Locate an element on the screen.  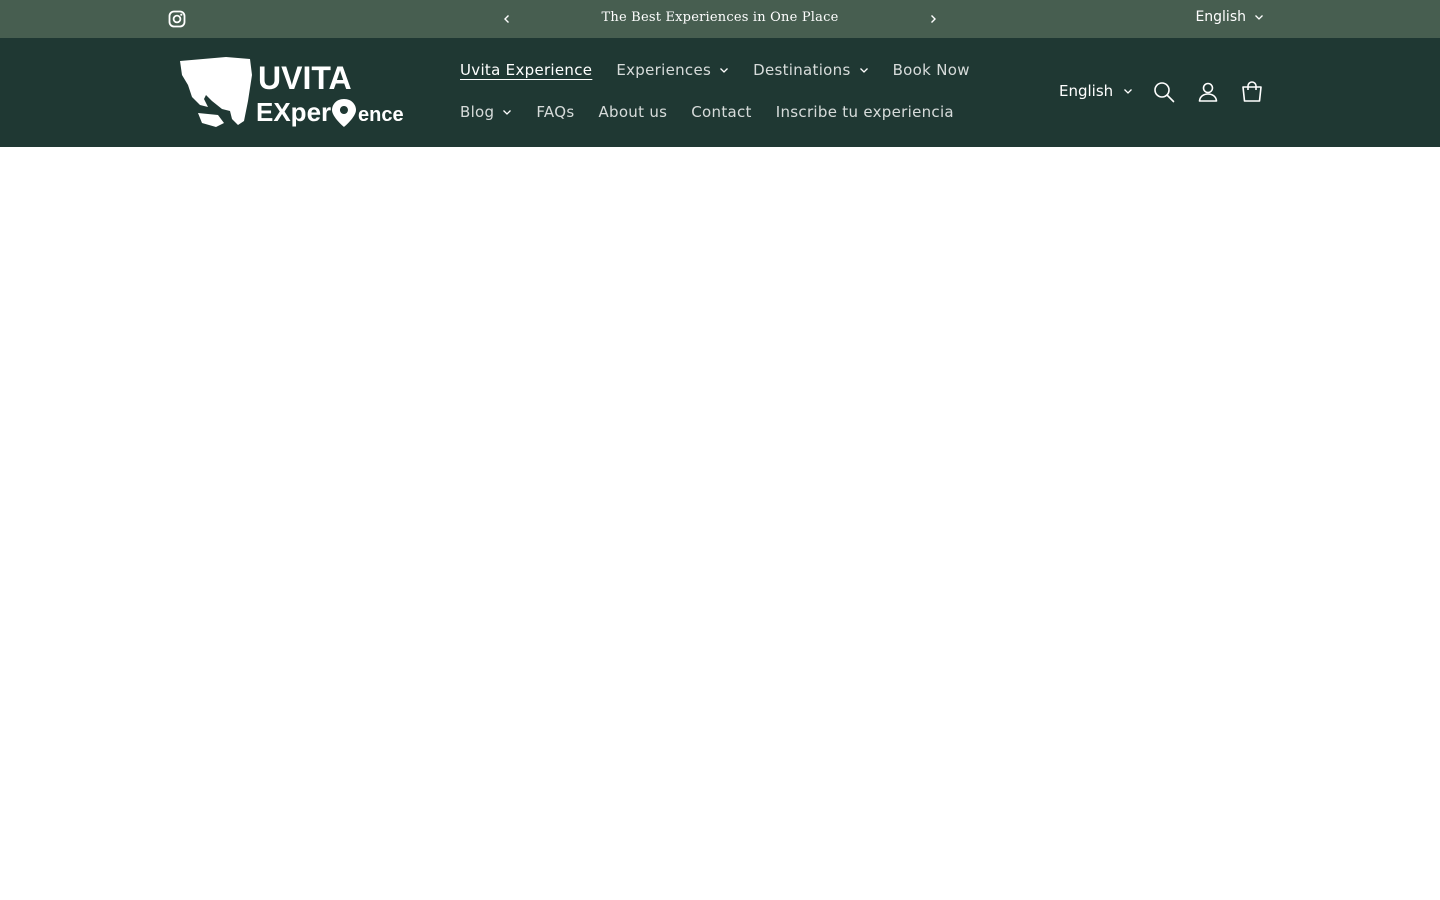
top-language-label: English is located at coordinates (1220, 17).